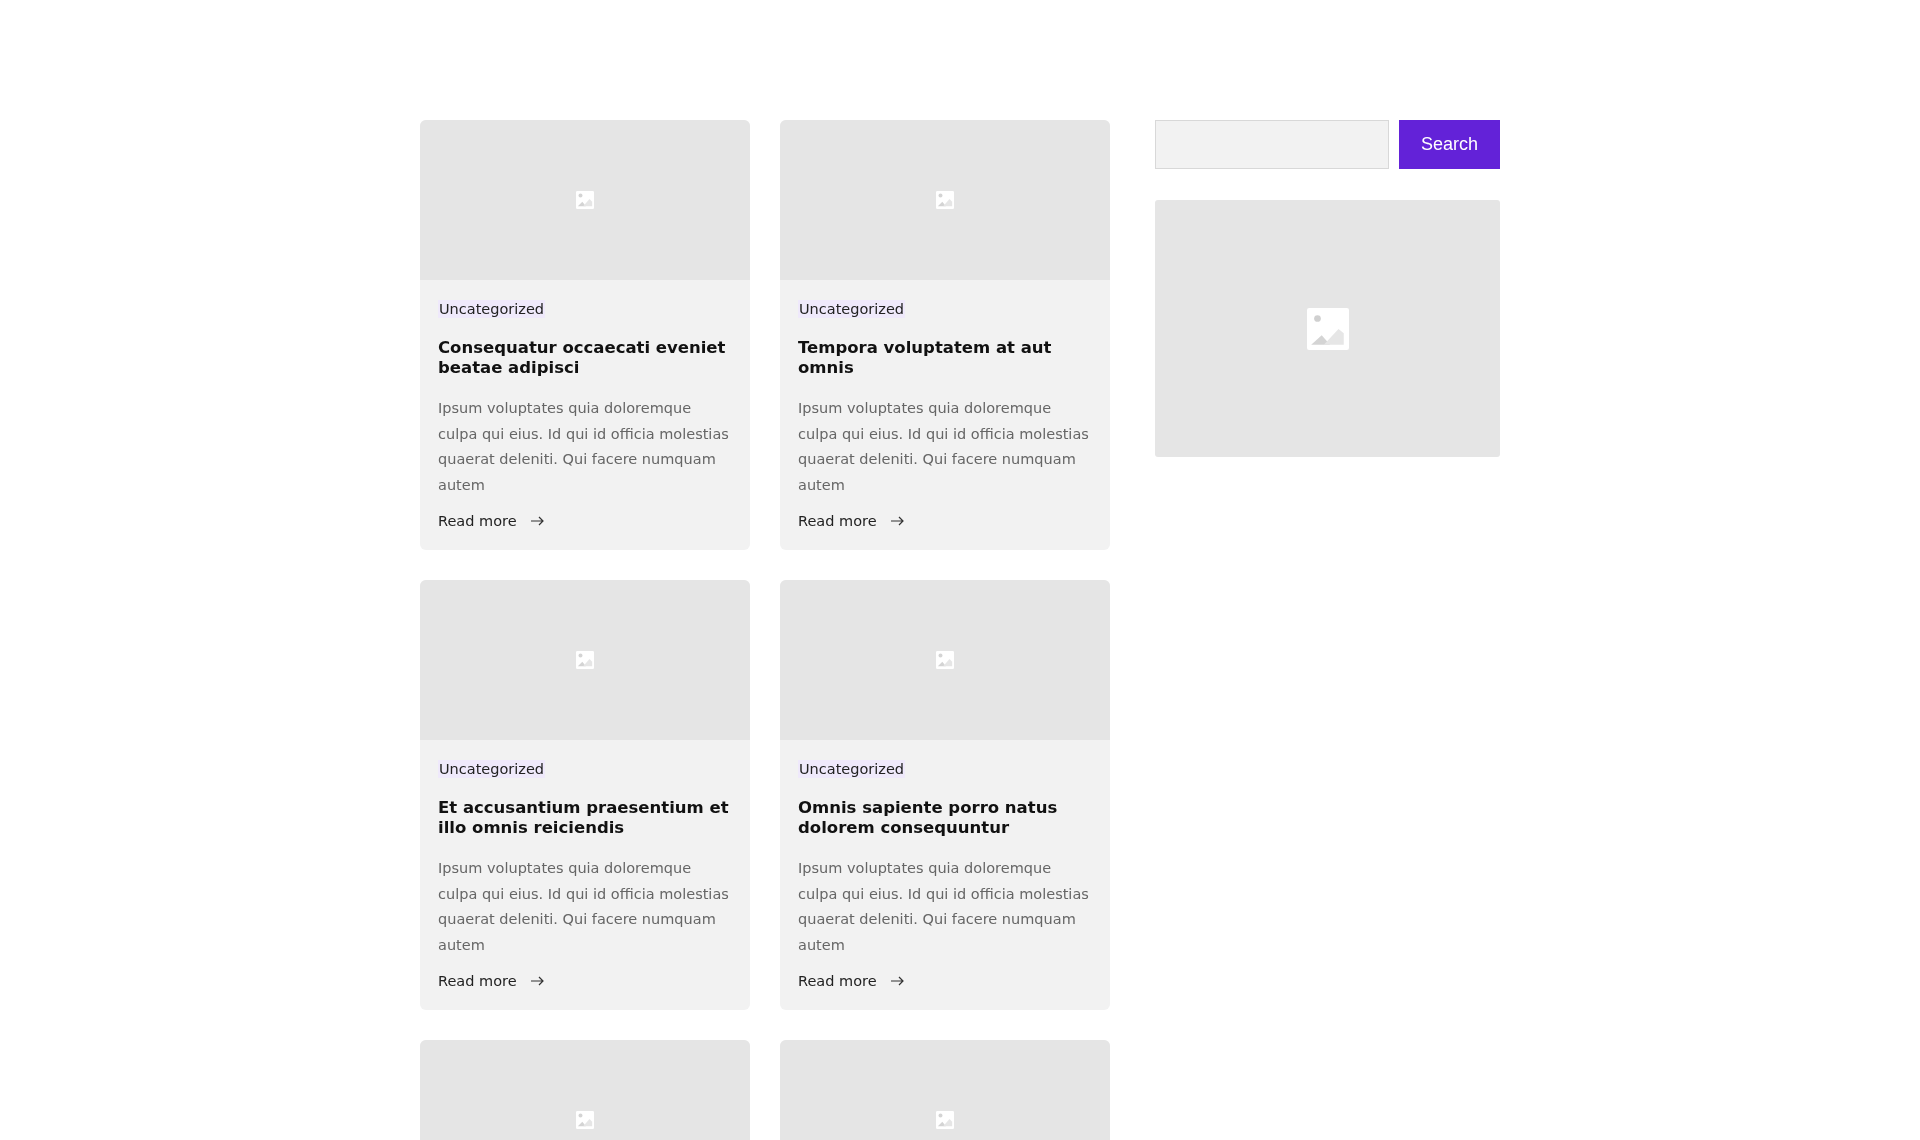 The image size is (1920, 1140). Describe the element at coordinates (945, 818) in the screenshot. I see `post-title: Omnis sapiente porro natus dolorem consequuntur` at that location.